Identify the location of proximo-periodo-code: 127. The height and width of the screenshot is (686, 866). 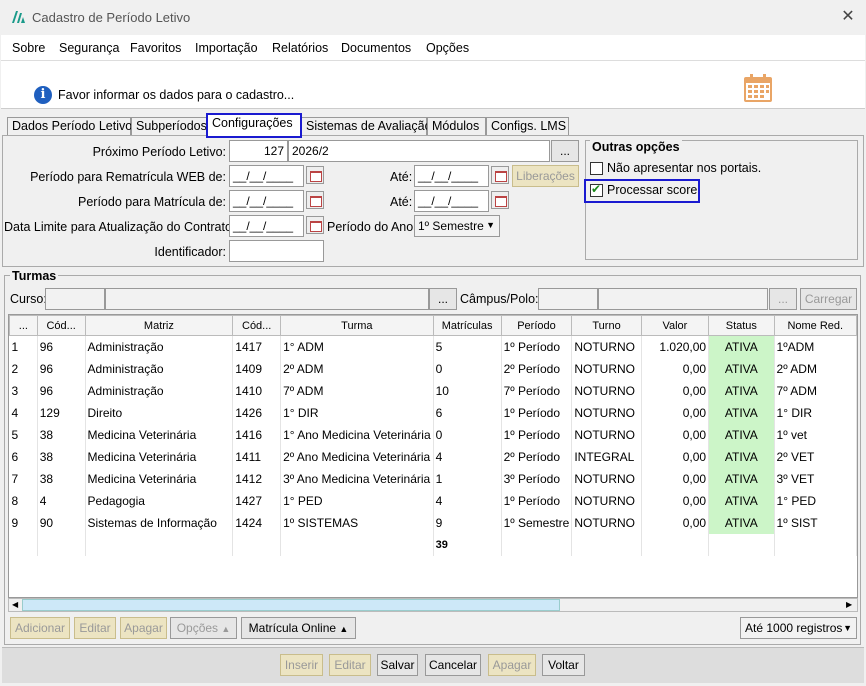
(258, 151).